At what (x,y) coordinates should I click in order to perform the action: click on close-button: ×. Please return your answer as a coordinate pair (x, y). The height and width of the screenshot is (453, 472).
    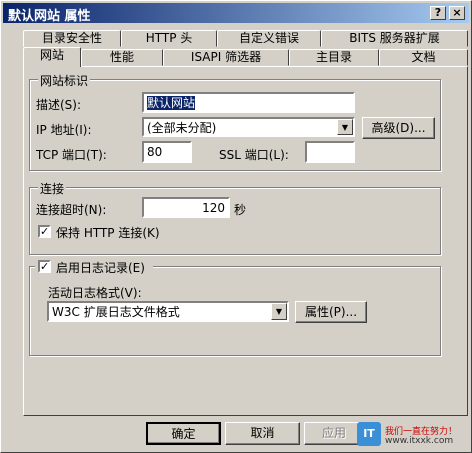
    Looking at the image, I should click on (457, 13).